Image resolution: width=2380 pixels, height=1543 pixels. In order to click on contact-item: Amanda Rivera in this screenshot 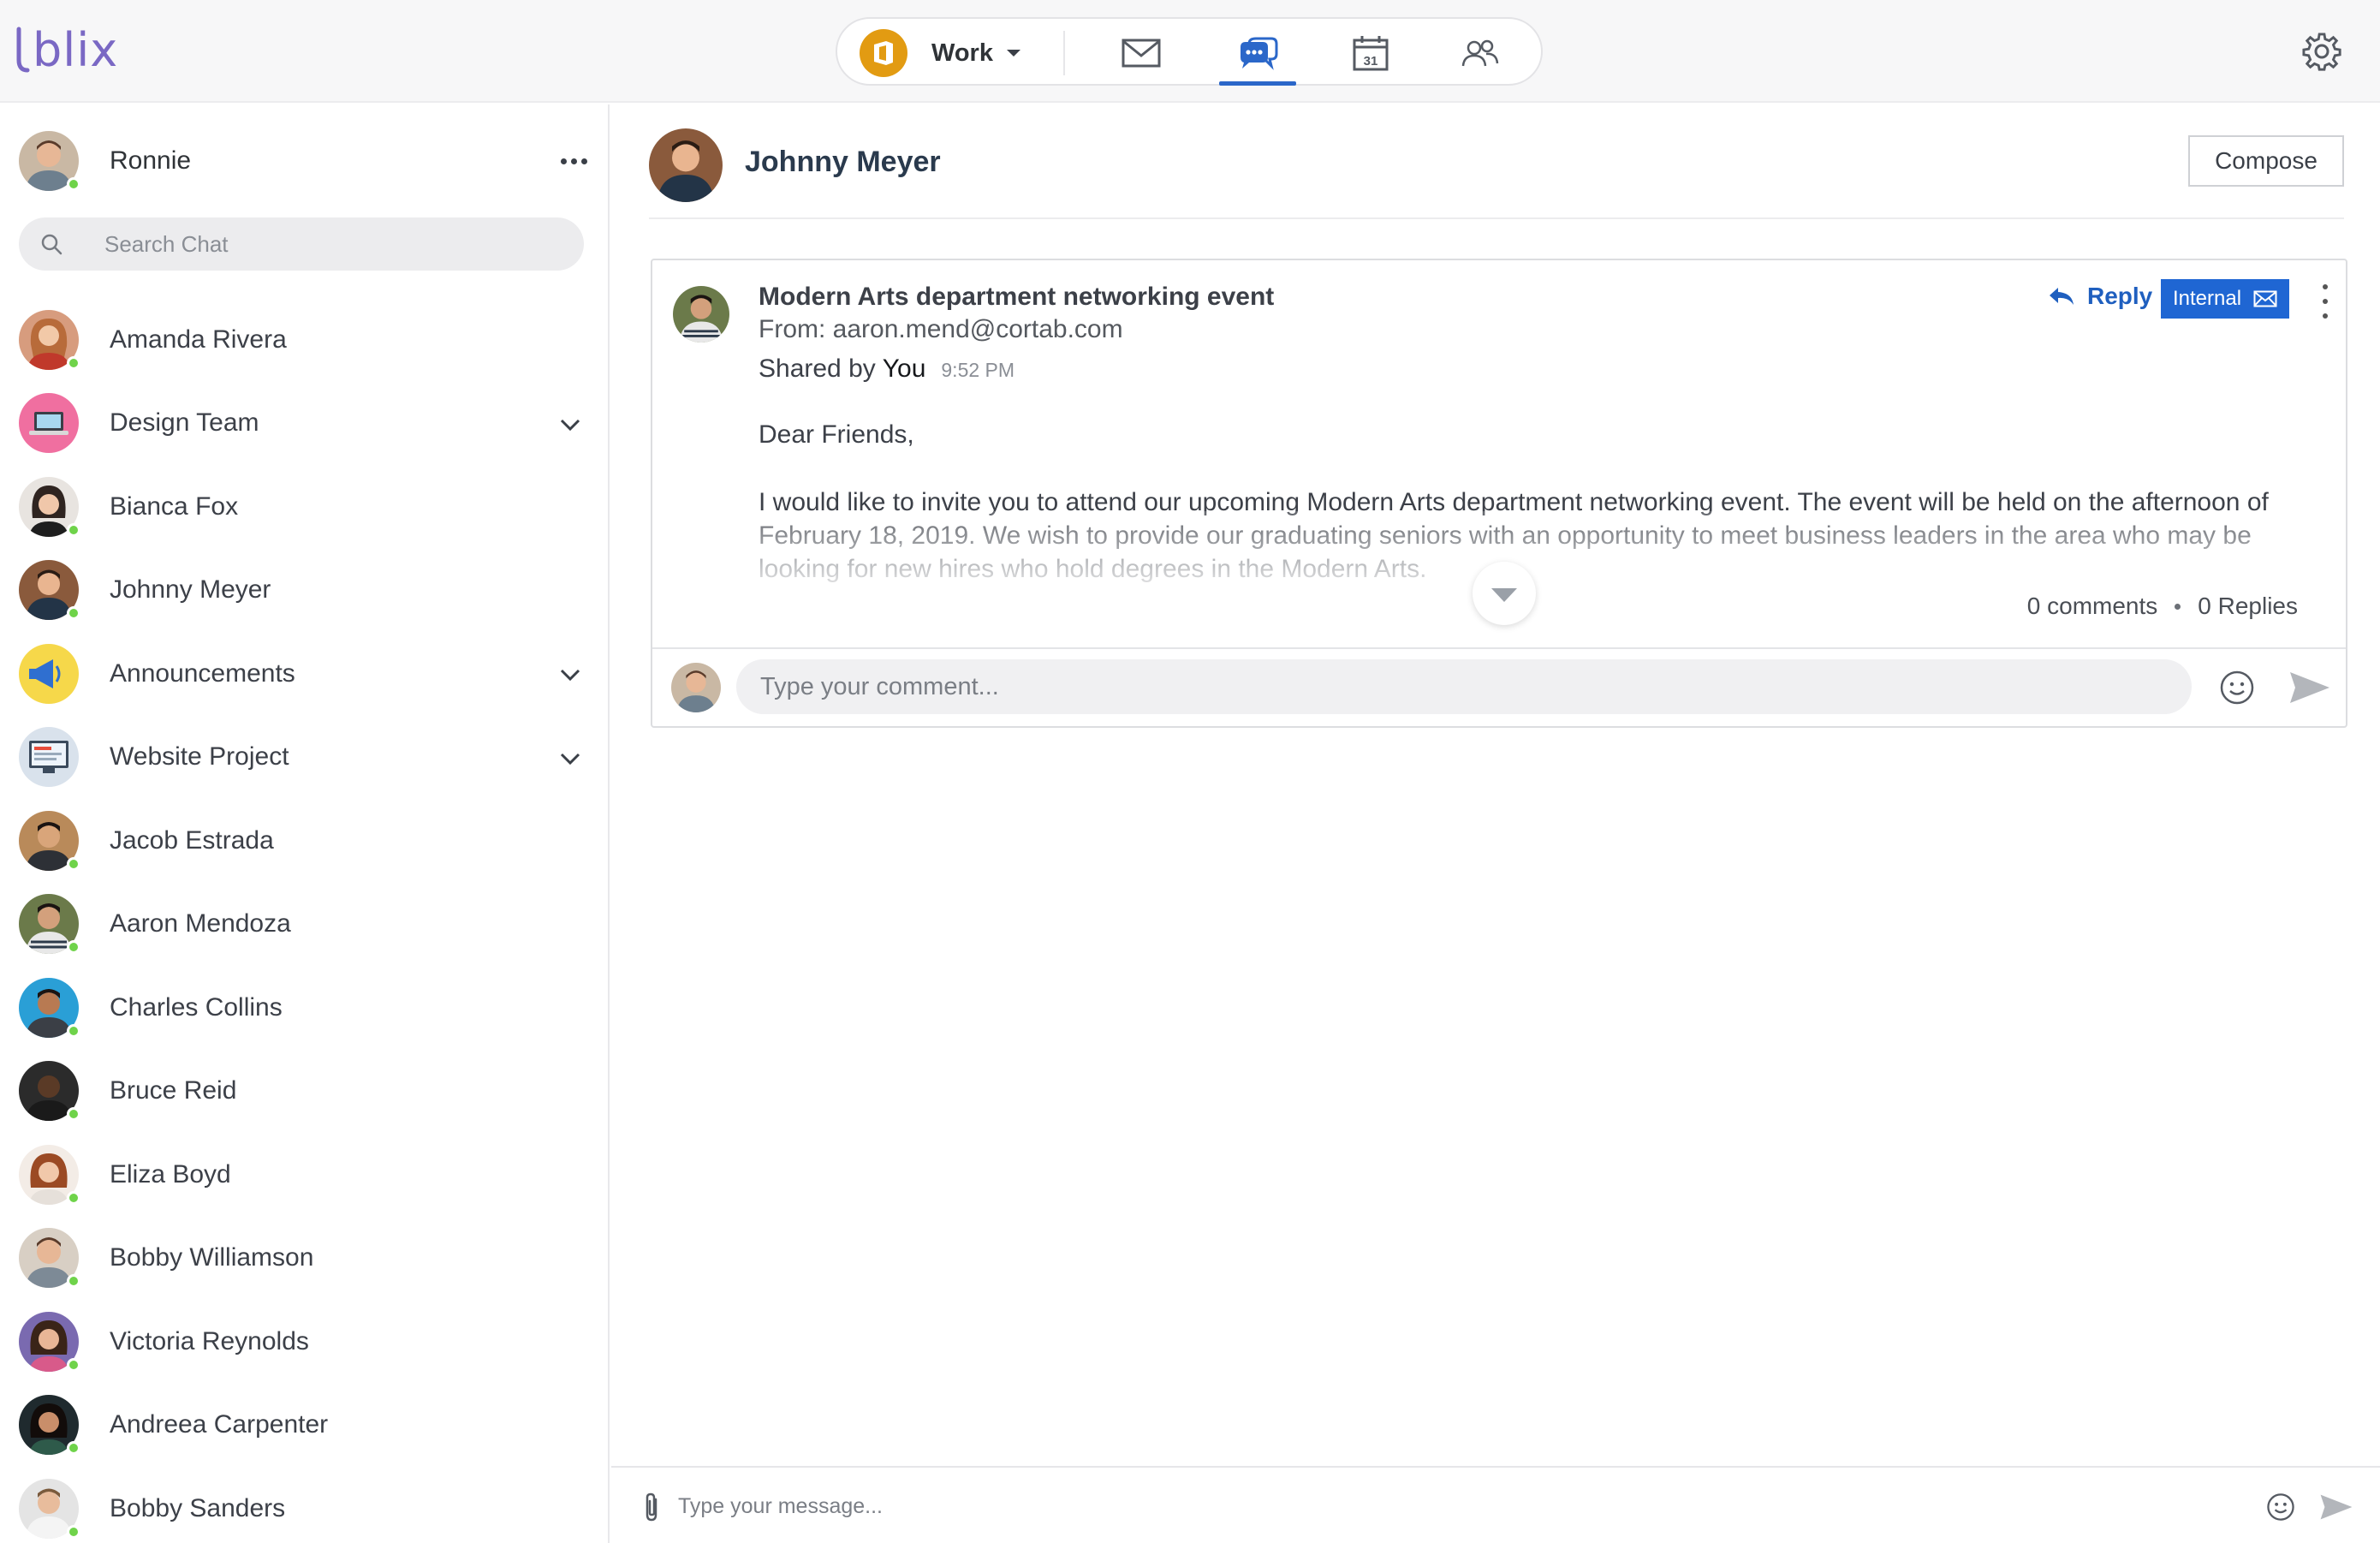, I will do `click(304, 340)`.